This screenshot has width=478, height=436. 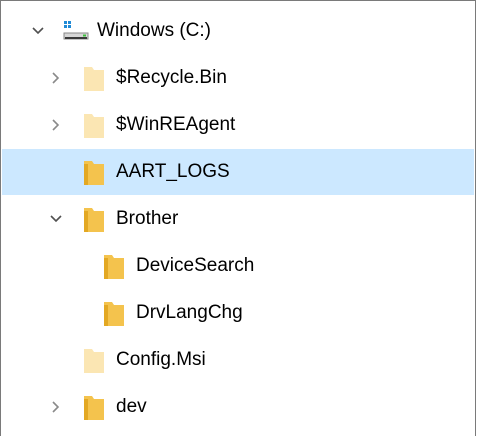 I want to click on tree-item-label: AART_LOGS, so click(x=173, y=171).